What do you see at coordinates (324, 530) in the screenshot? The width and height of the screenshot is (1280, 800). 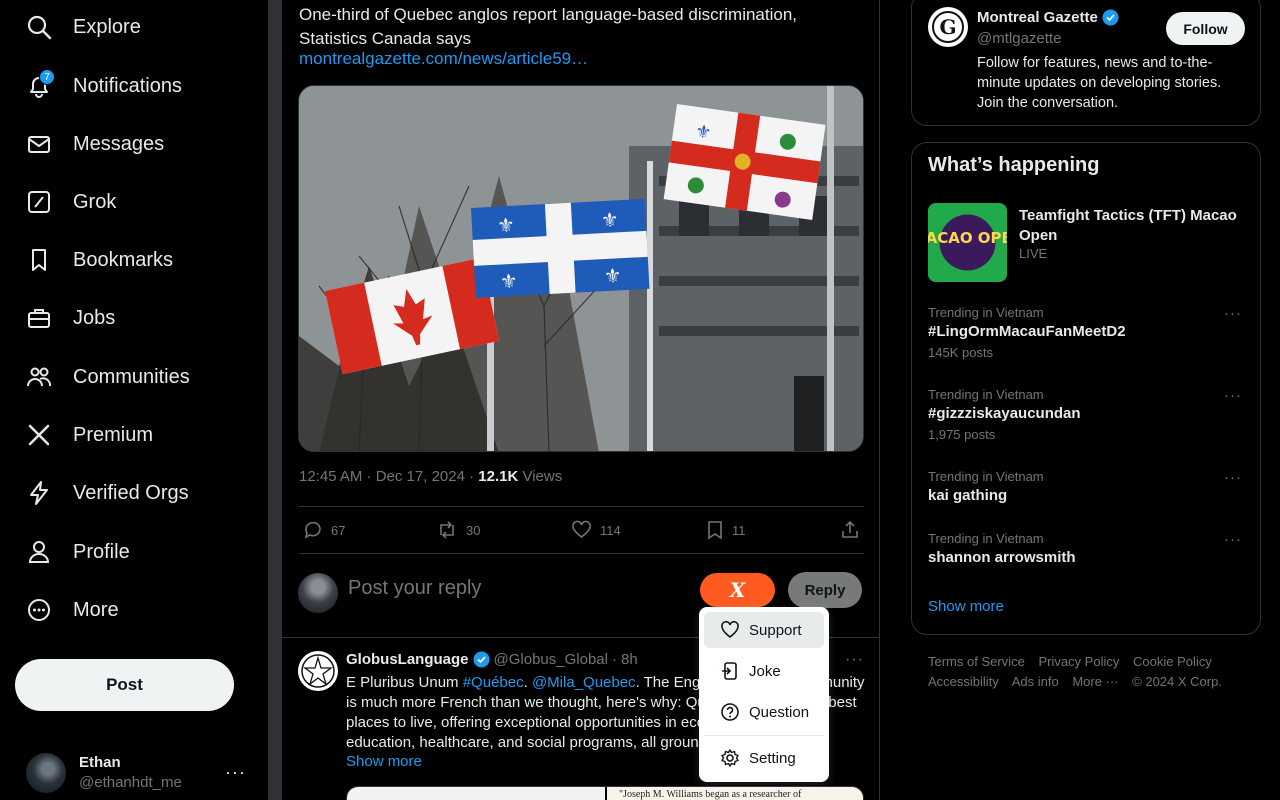 I see `reply-action: 67` at bounding box center [324, 530].